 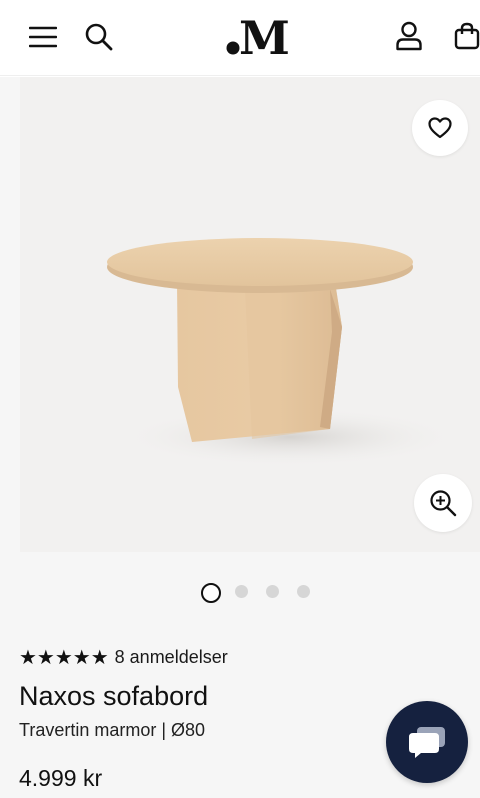 I want to click on product-subtitle: Travertin marmor | Ø80, so click(x=112, y=730).